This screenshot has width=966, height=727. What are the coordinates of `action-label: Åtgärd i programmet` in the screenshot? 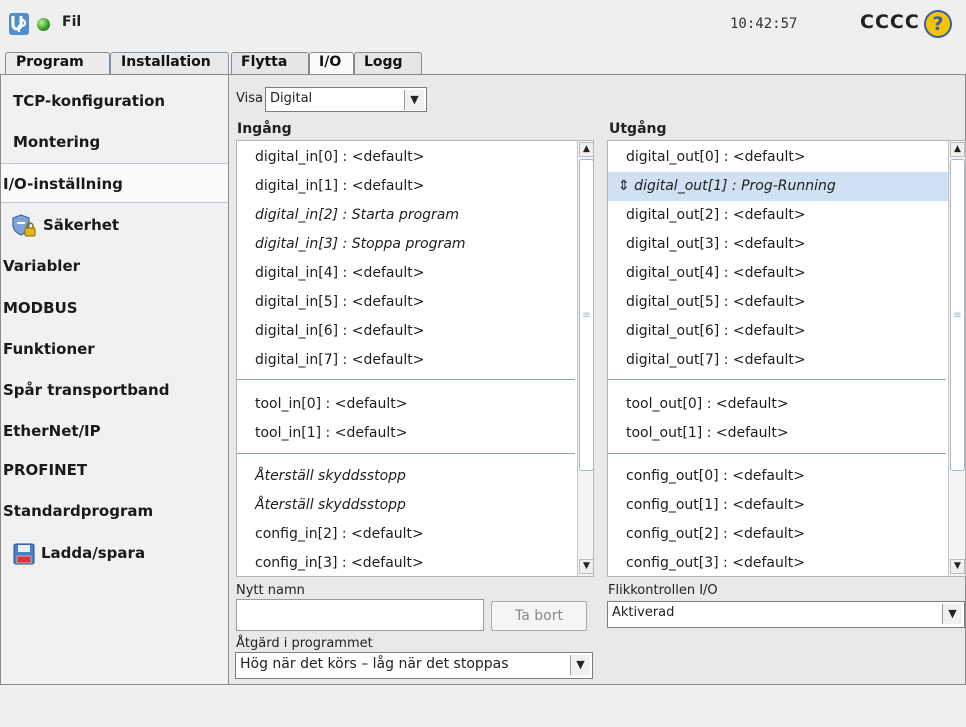 It's located at (304, 643).